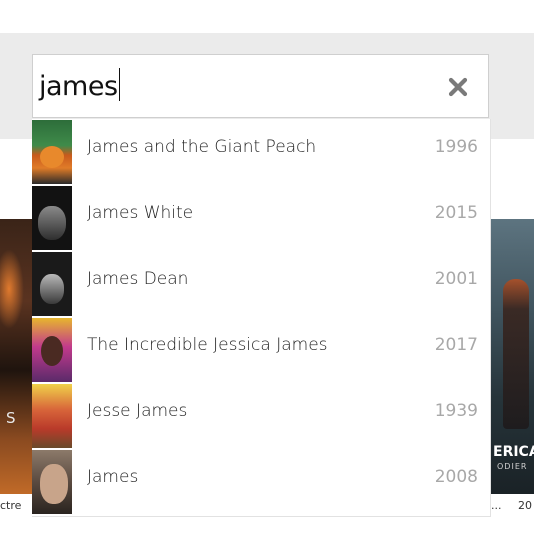  I want to click on result-title: Jesse James, so click(137, 411).